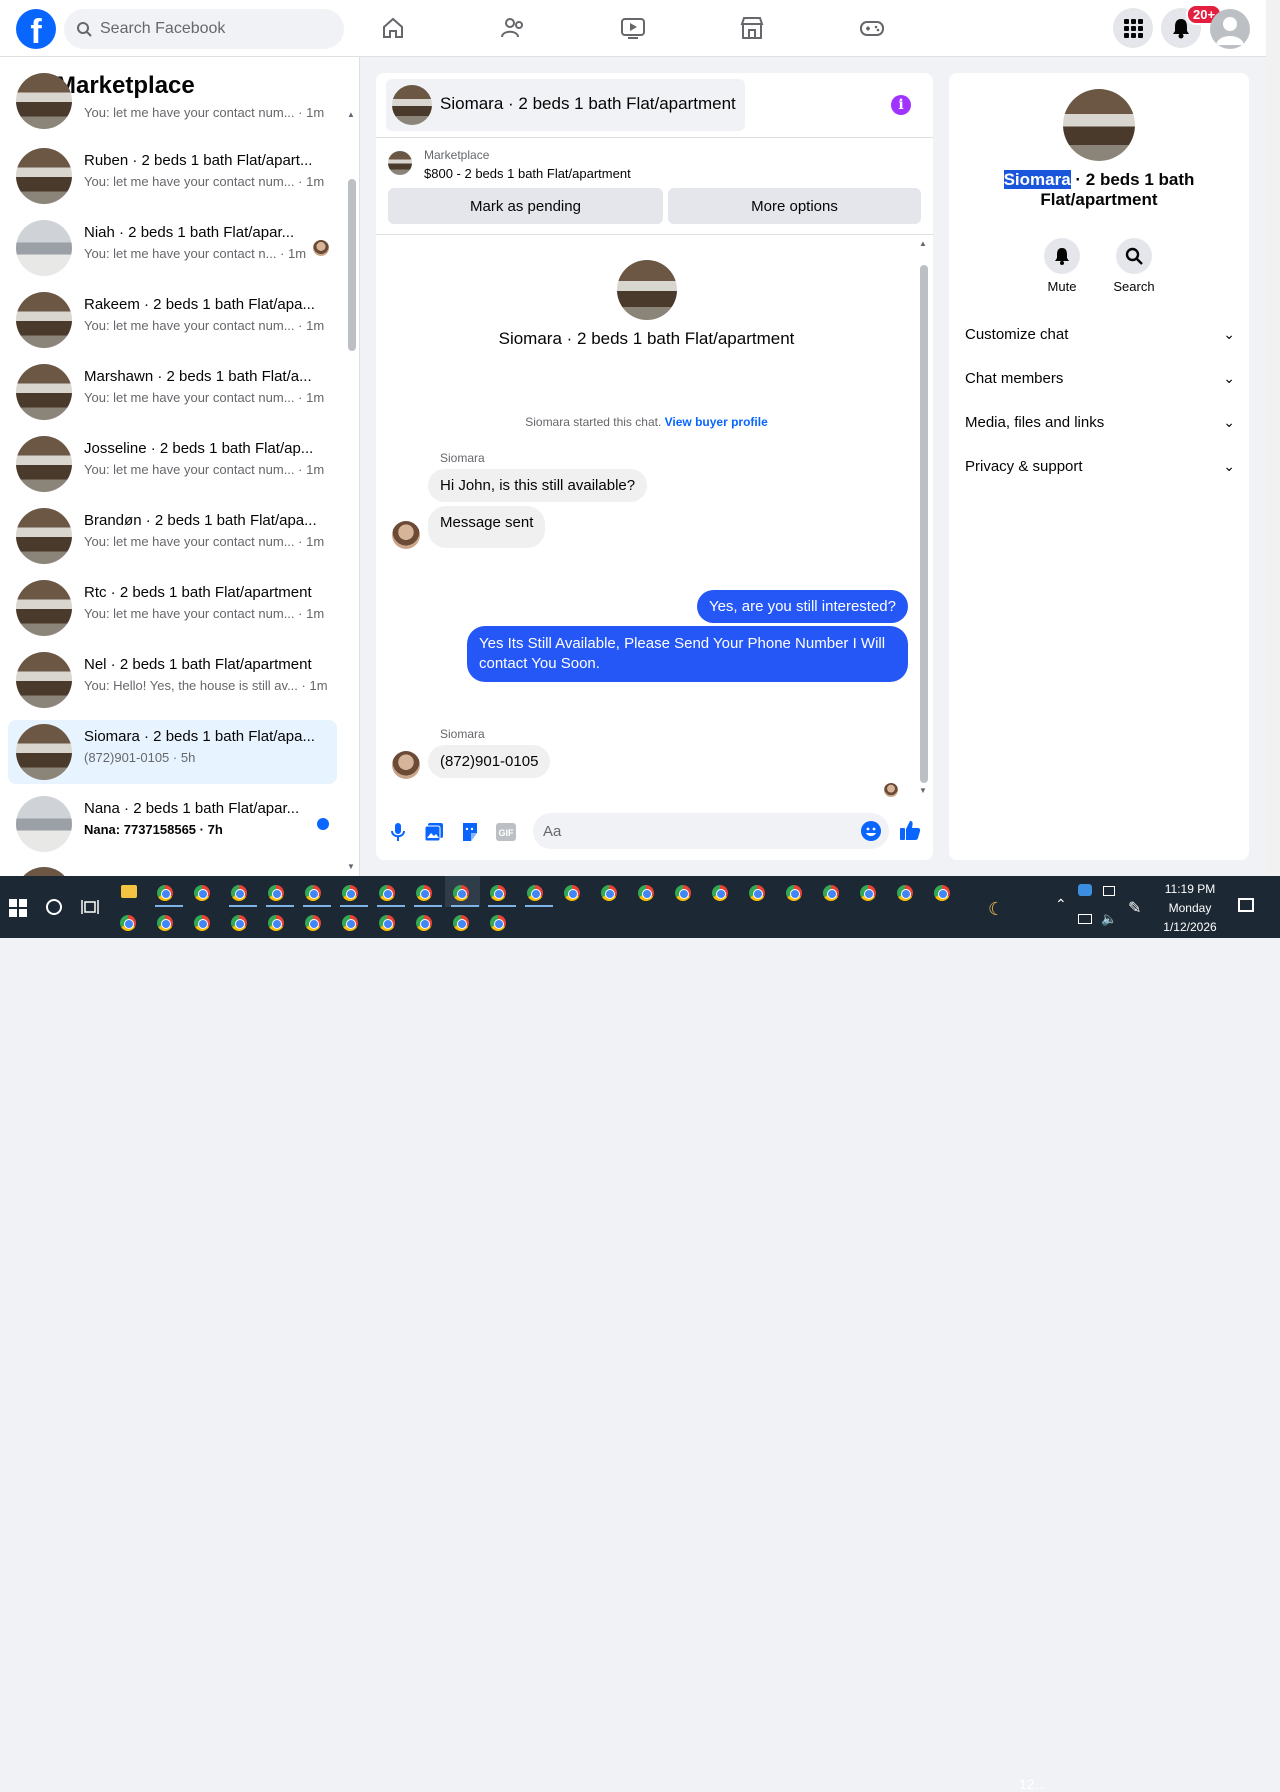  Describe the element at coordinates (565, 105) in the screenshot. I see `chat-header: Siomara · 2 beds 1 bath Flat/apartment` at that location.